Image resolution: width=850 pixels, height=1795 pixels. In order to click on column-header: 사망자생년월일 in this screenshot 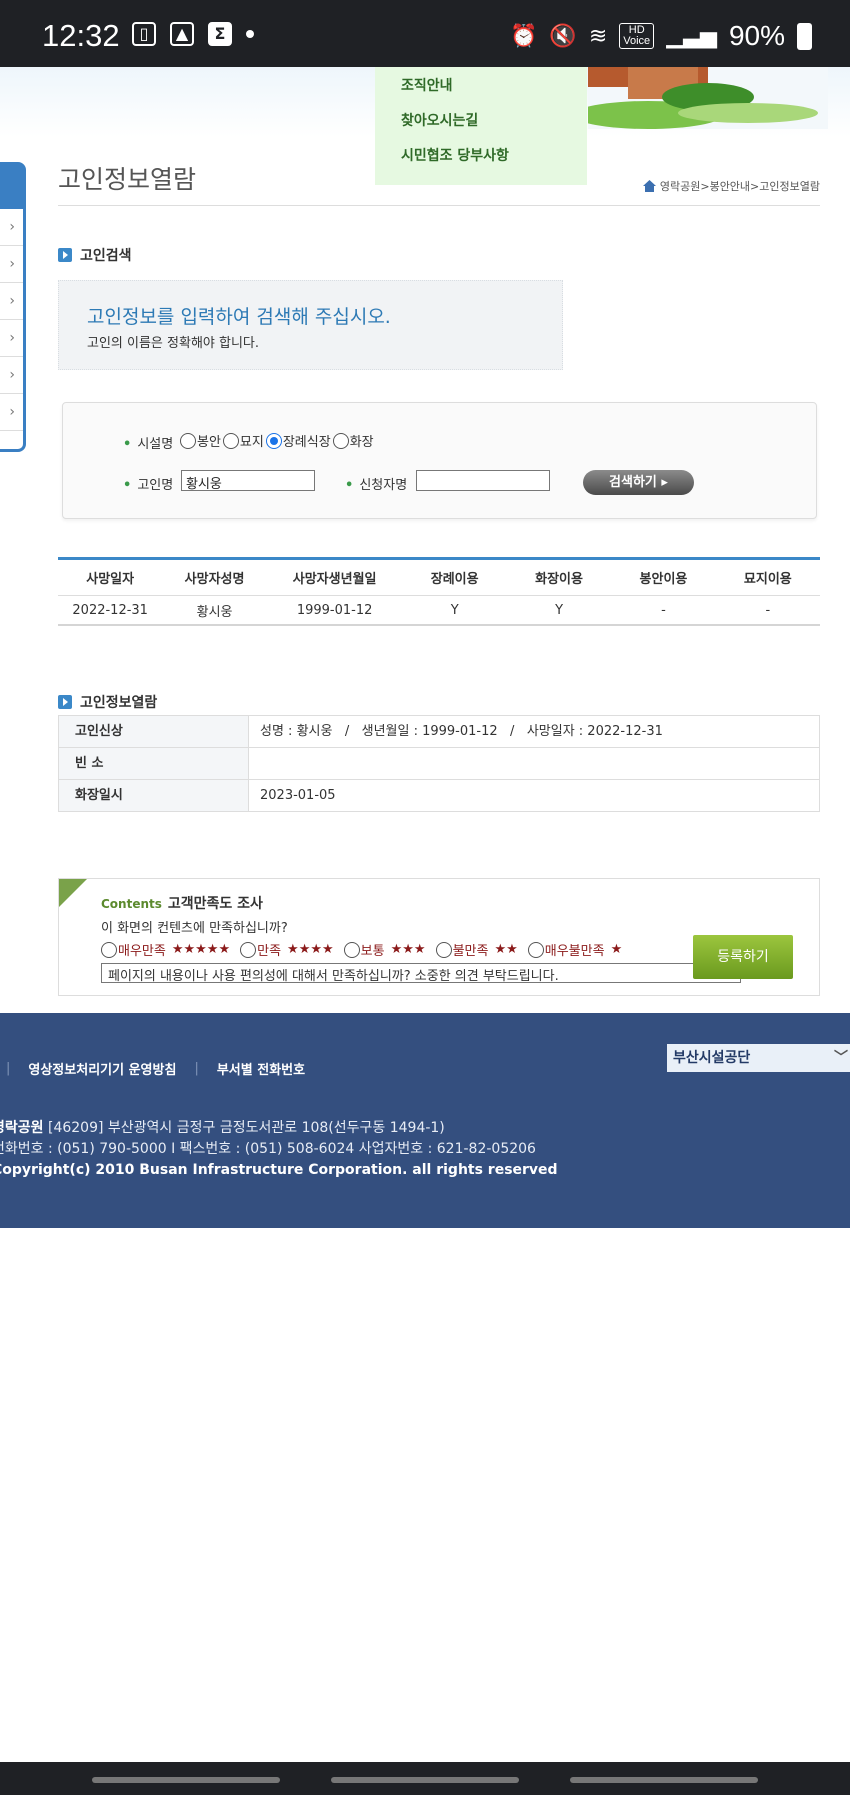, I will do `click(334, 579)`.